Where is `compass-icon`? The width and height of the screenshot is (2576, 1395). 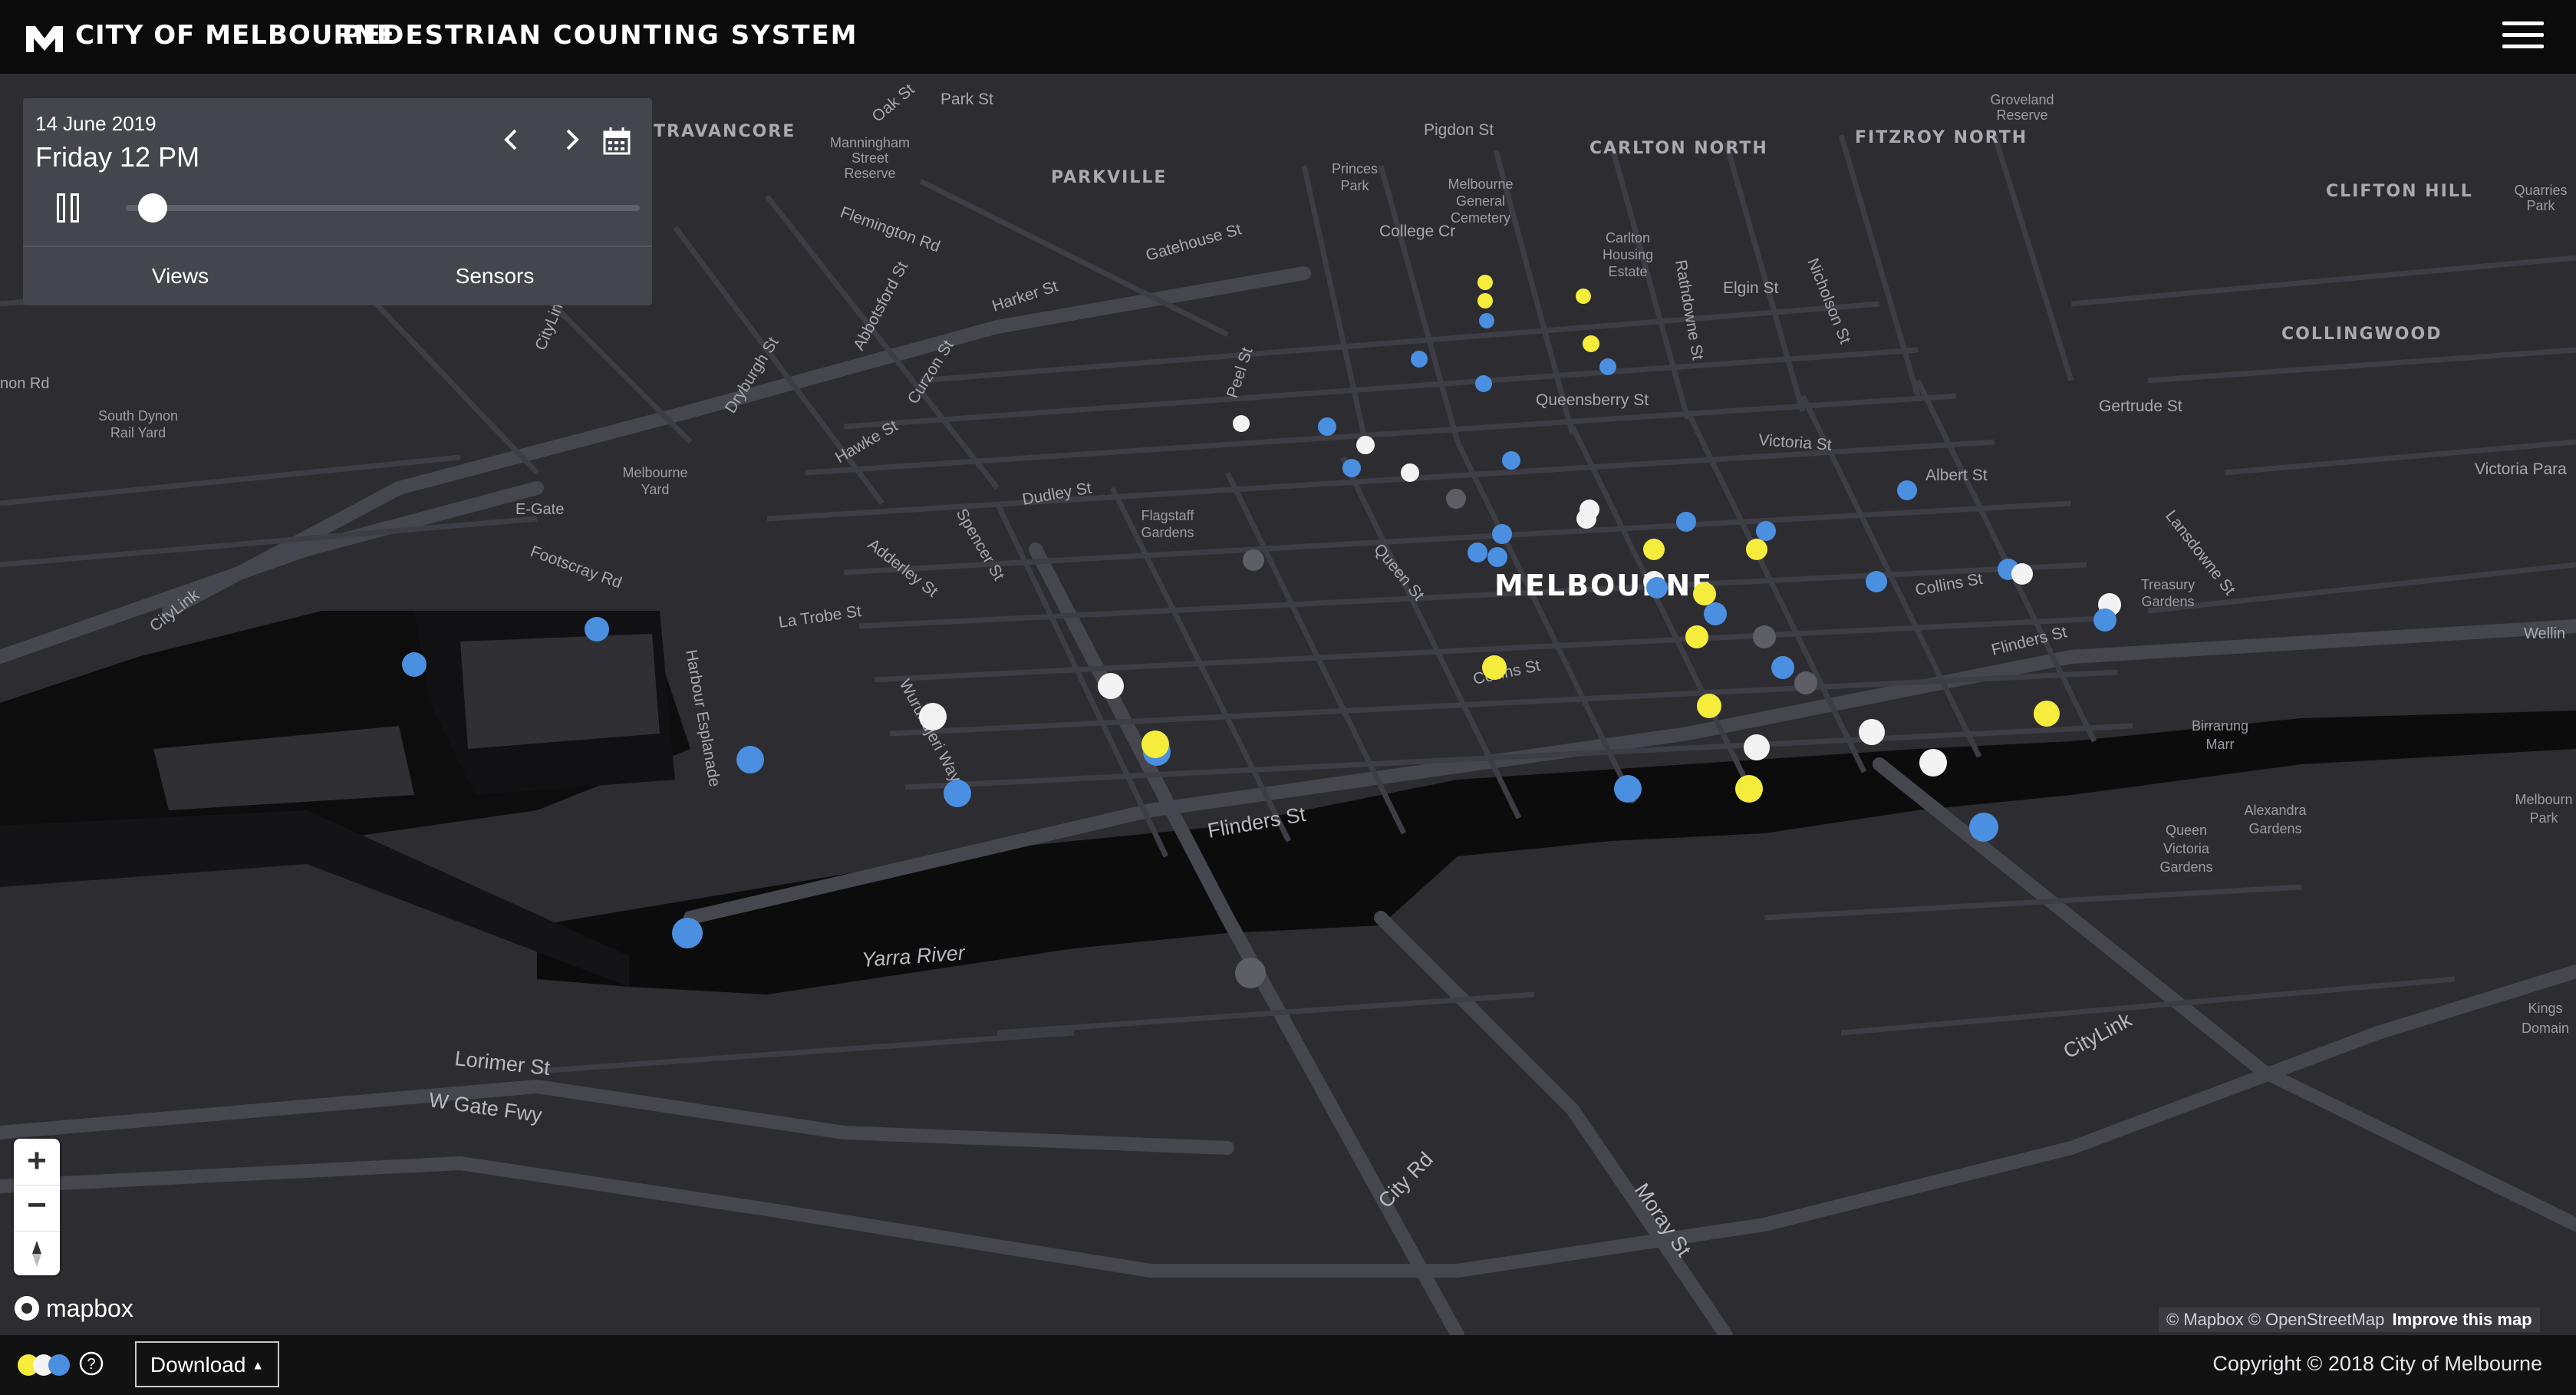 compass-icon is located at coordinates (37, 1253).